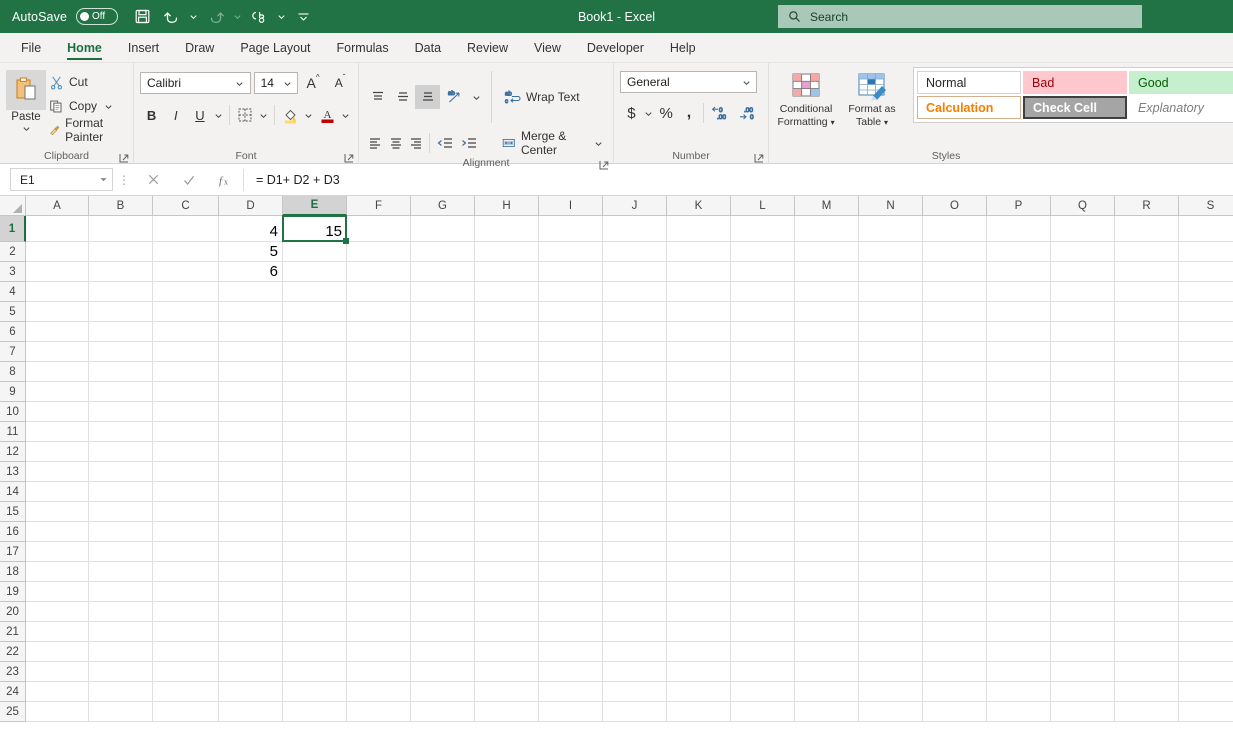 Image resolution: width=1233 pixels, height=738 pixels. Describe the element at coordinates (251, 712) in the screenshot. I see `cell-D25` at that location.